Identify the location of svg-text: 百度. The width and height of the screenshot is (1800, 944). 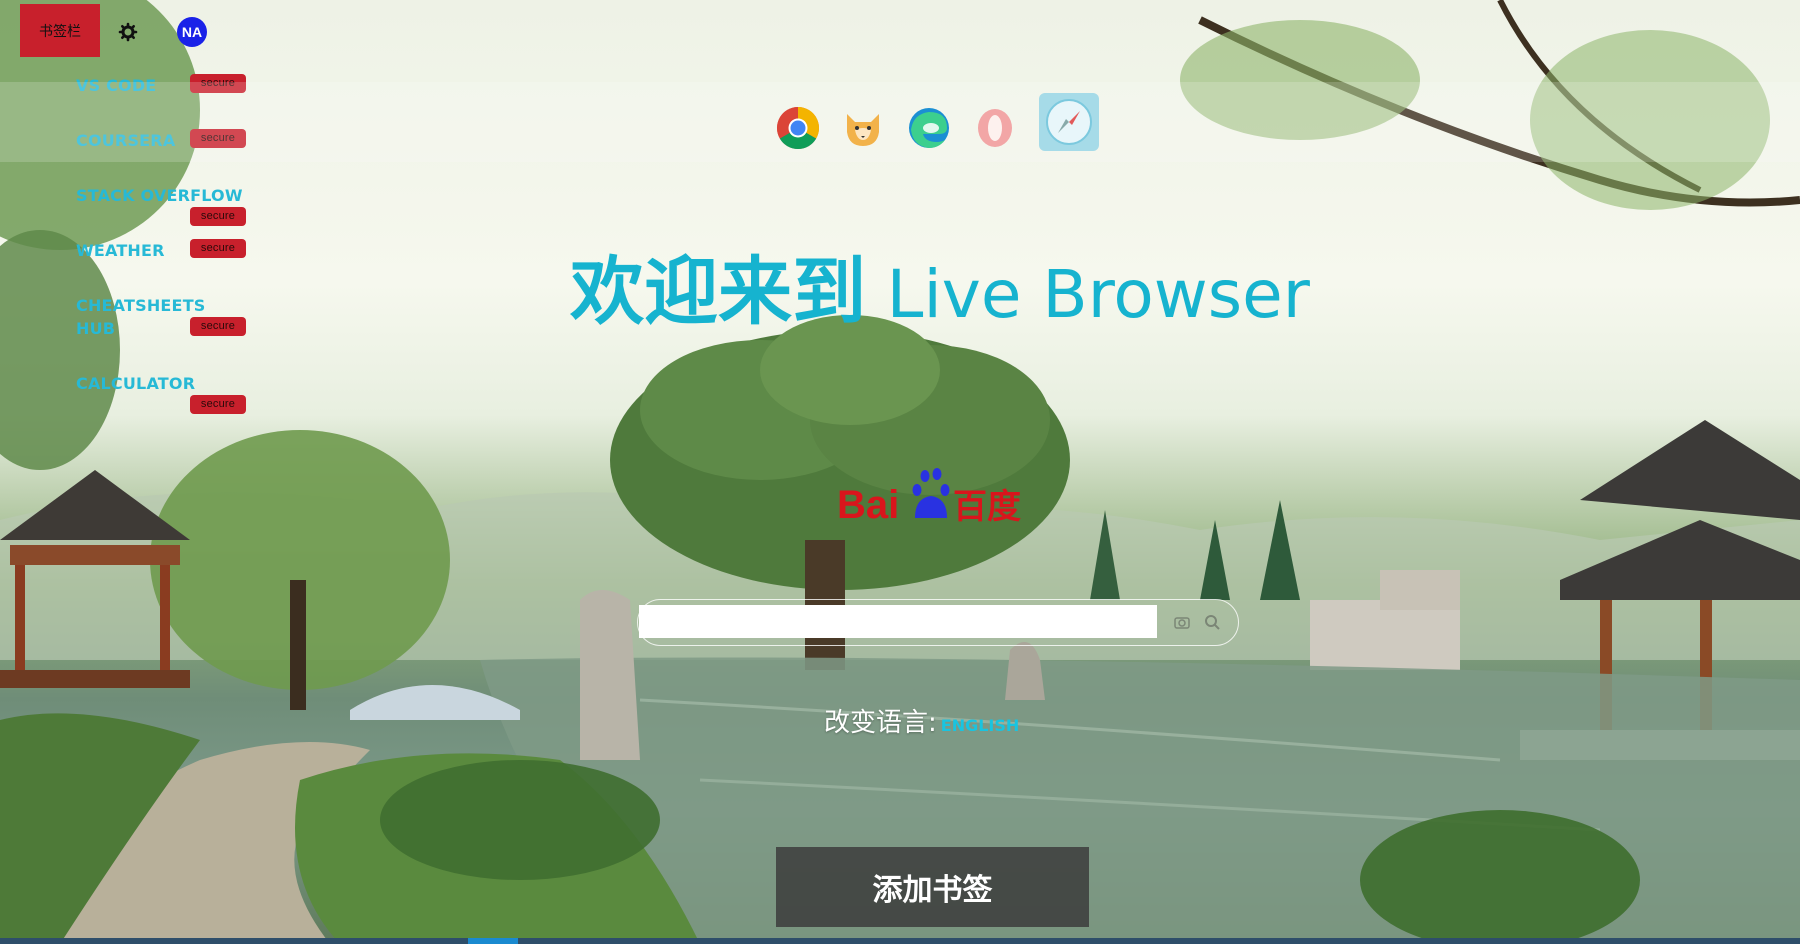
(987, 507).